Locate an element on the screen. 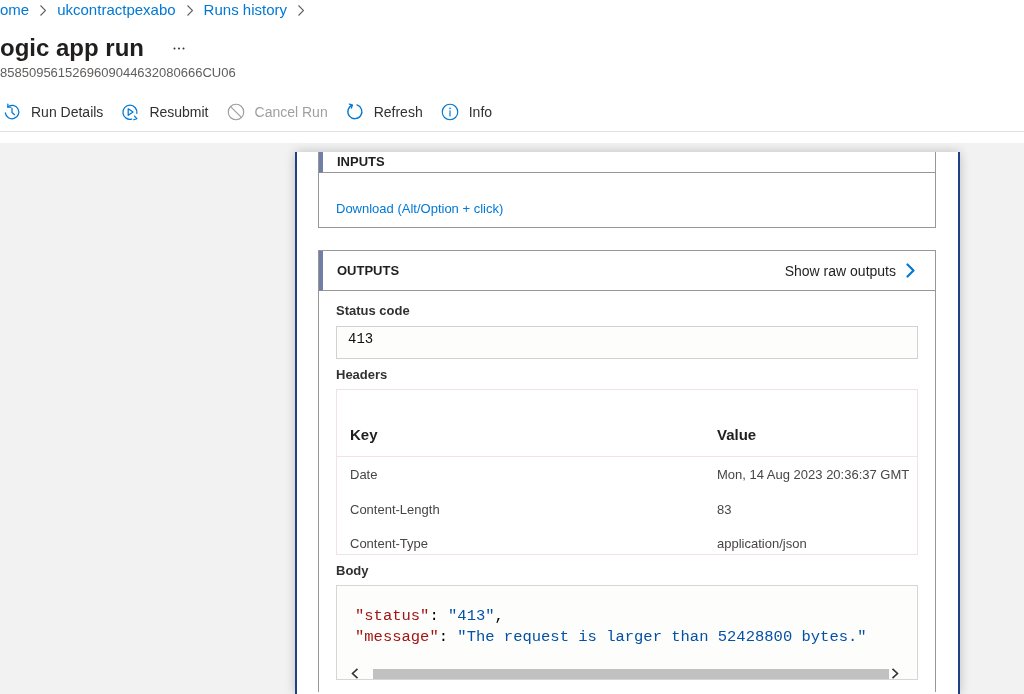 The height and width of the screenshot is (694, 1024). scrollbar-thumb is located at coordinates (631, 673).